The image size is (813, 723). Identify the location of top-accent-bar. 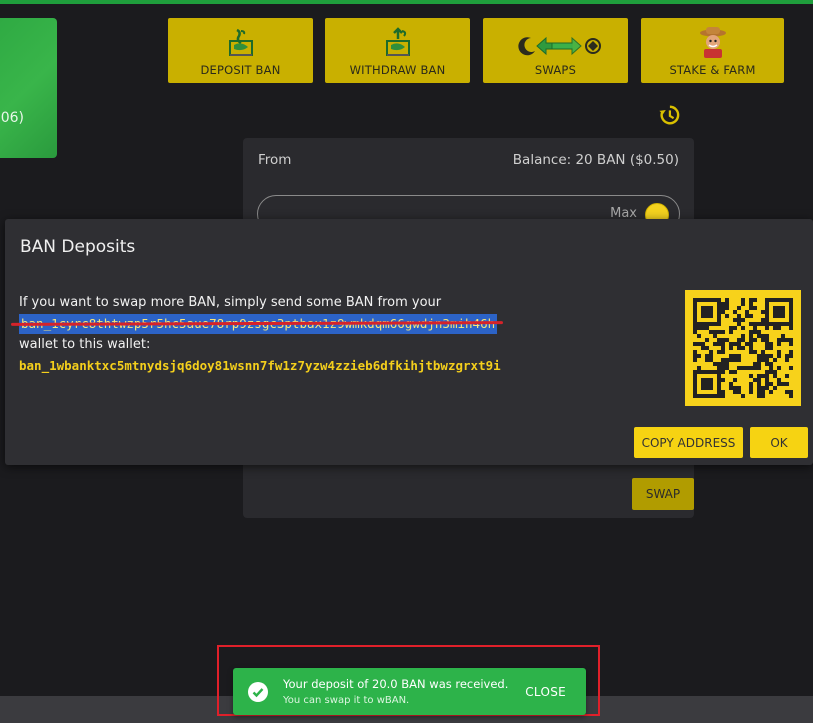
(406, 2).